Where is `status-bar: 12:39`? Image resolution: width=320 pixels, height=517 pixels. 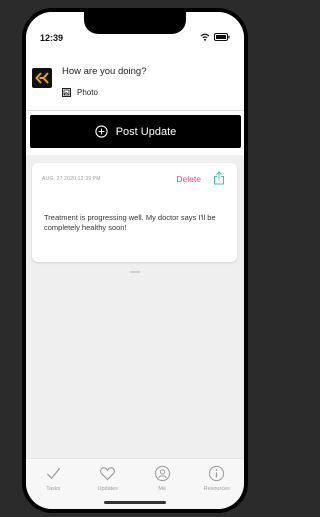
status-bar: 12:39 is located at coordinates (135, 31).